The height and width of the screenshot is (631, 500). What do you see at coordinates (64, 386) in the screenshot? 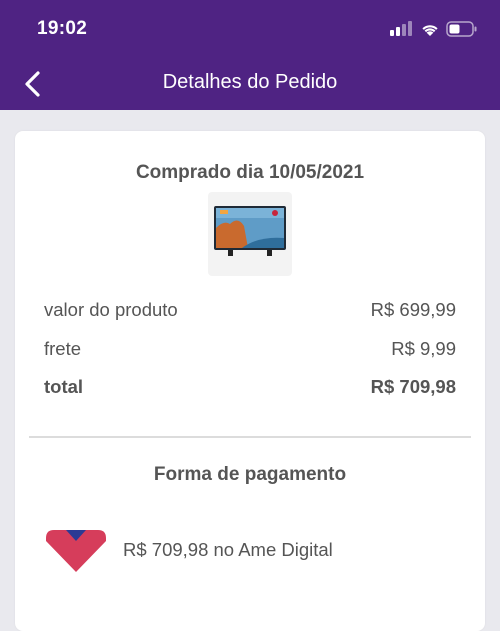
I see `total-label: total` at bounding box center [64, 386].